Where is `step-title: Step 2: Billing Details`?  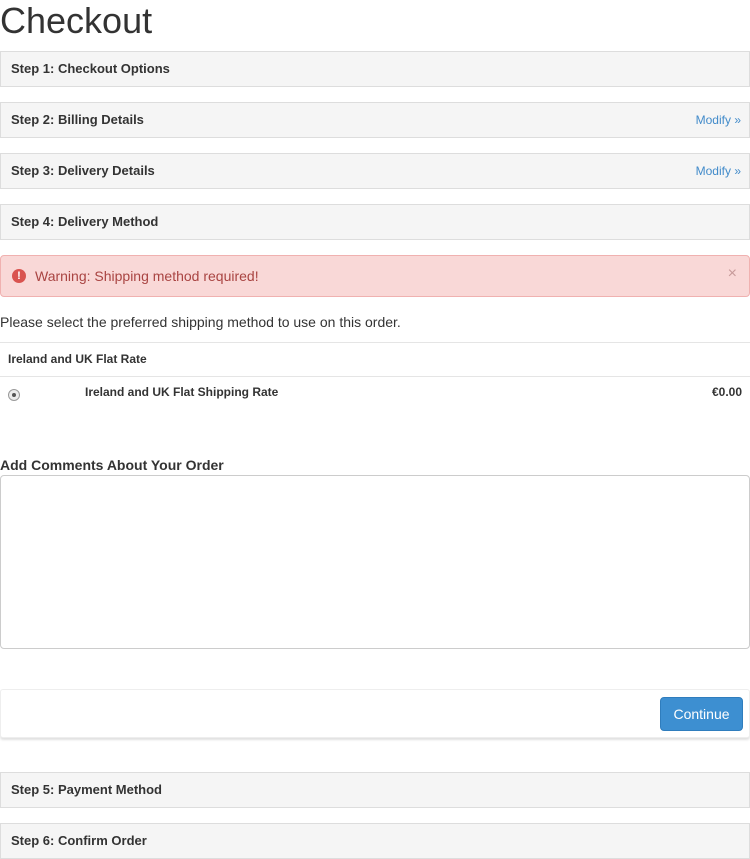
step-title: Step 2: Billing Details is located at coordinates (77, 119).